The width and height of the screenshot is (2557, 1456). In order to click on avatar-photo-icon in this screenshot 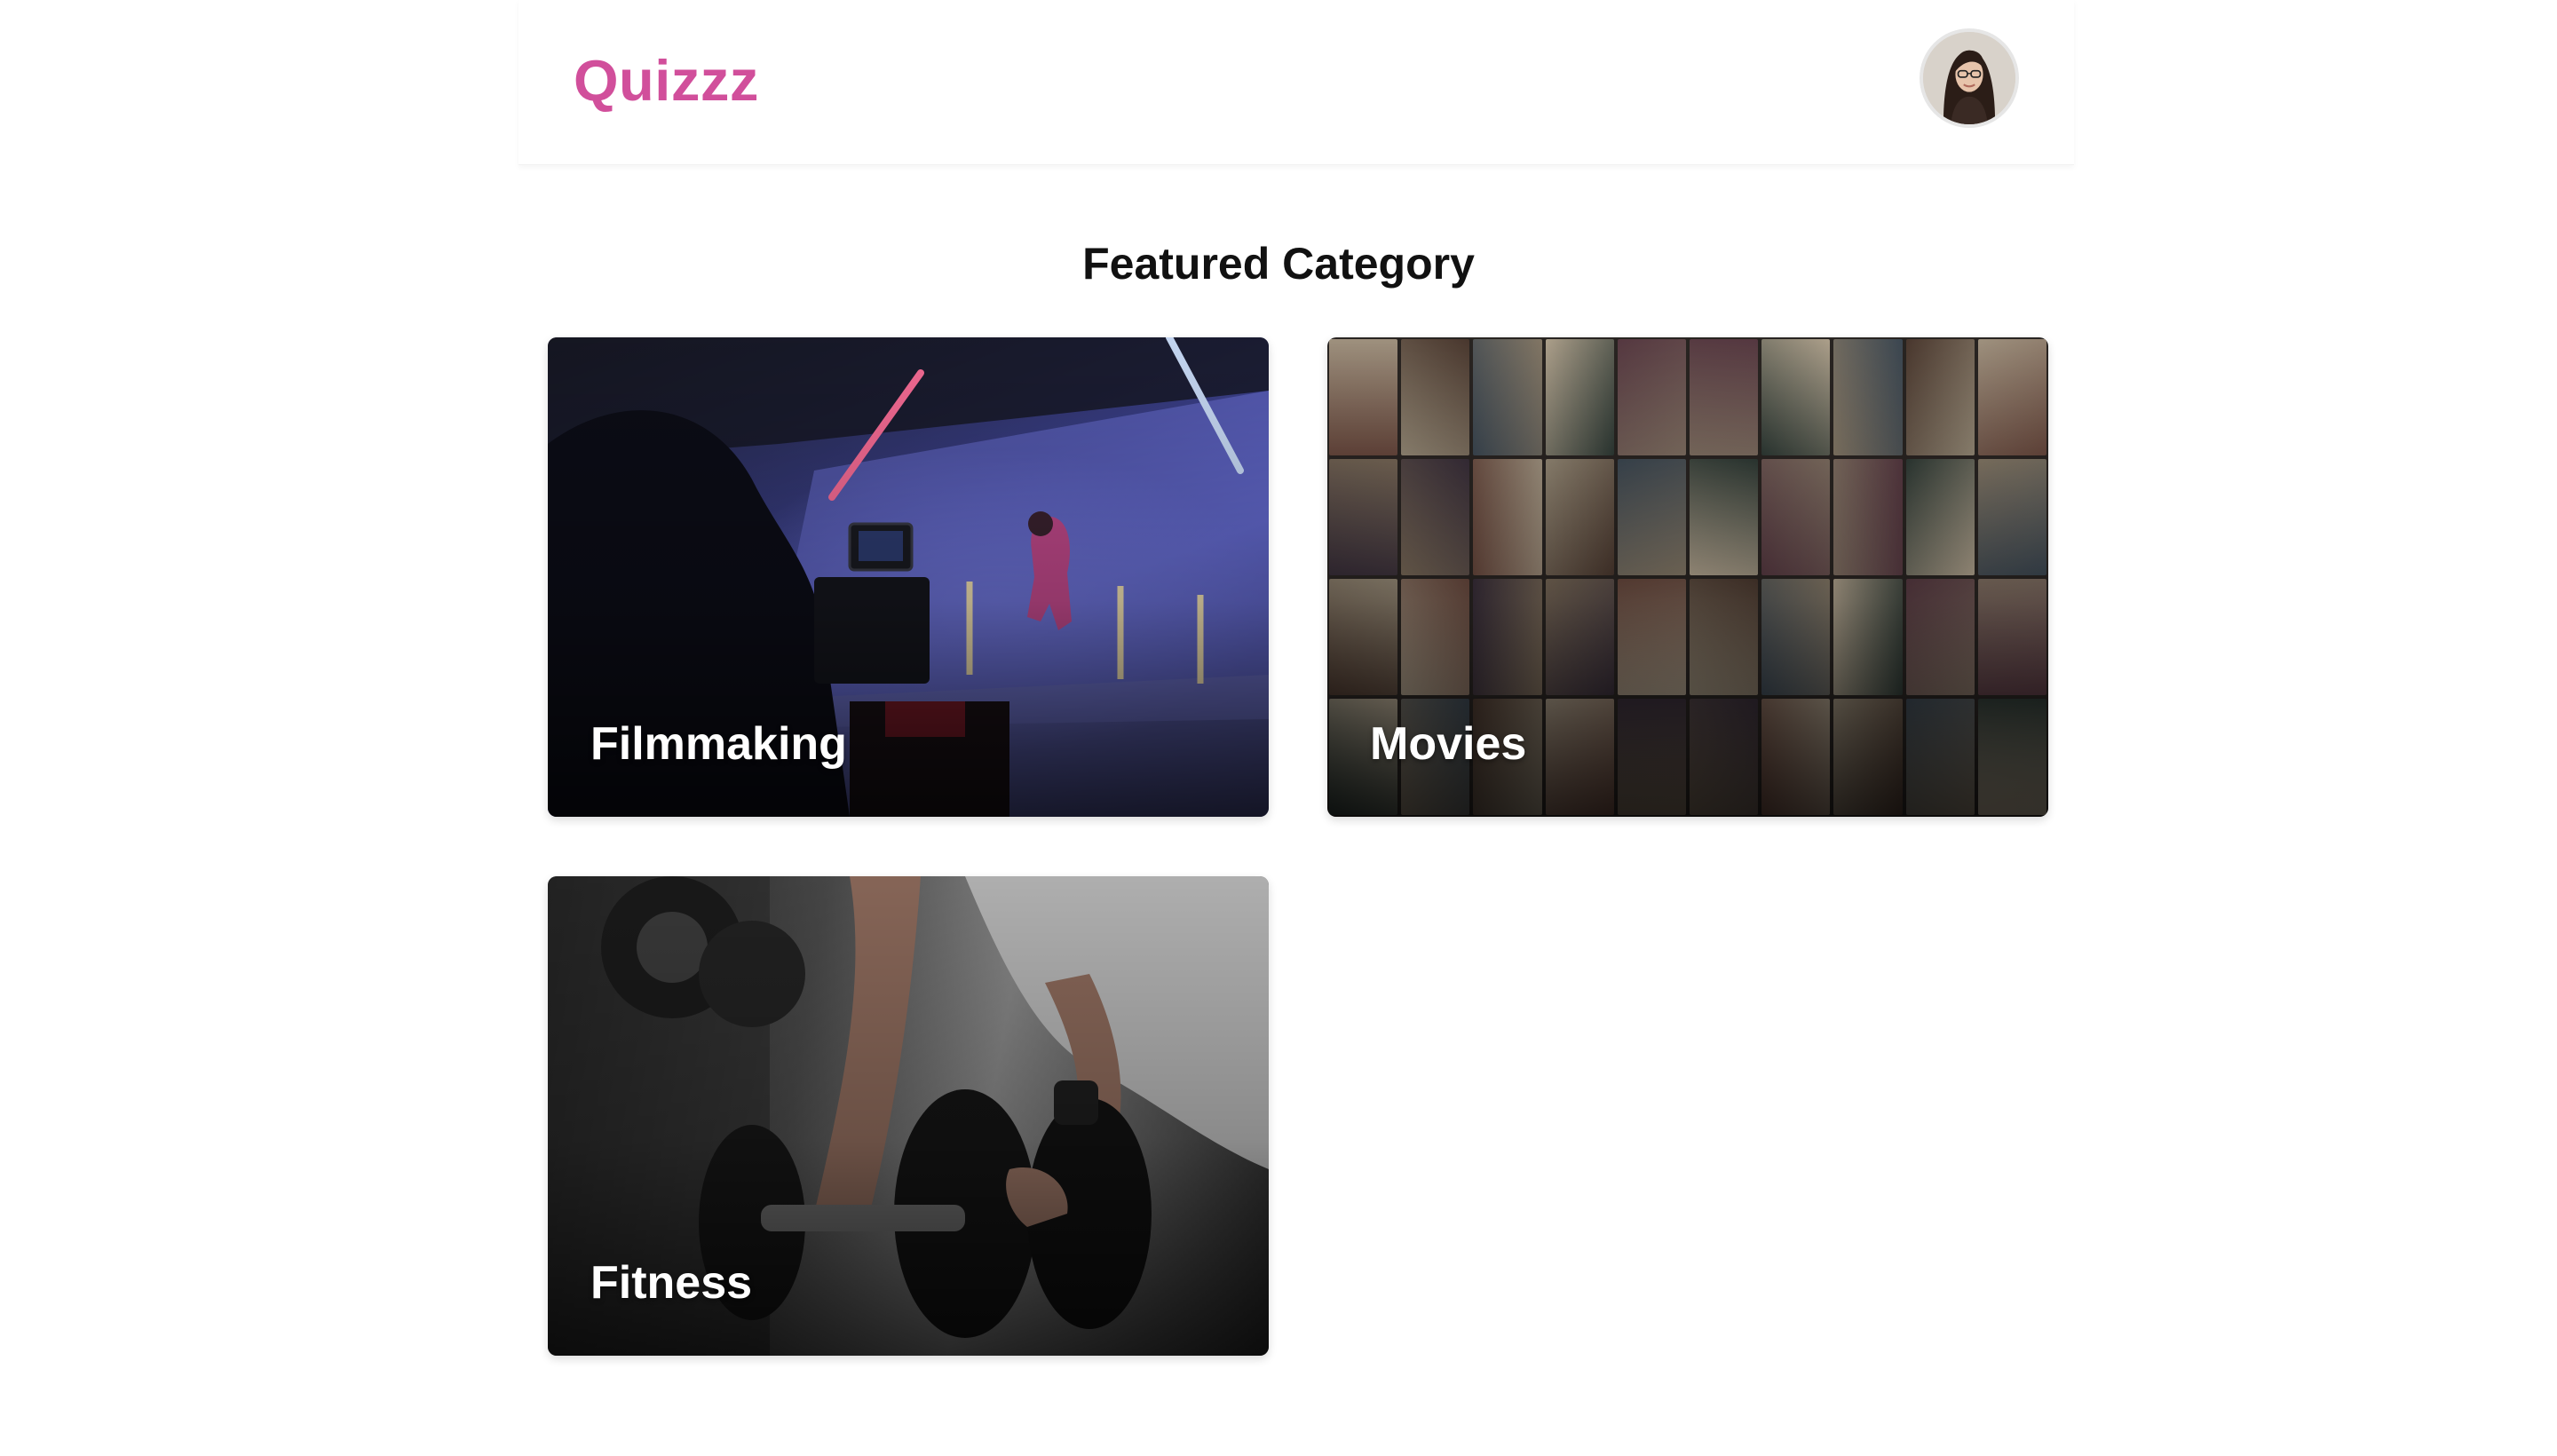, I will do `click(1969, 78)`.